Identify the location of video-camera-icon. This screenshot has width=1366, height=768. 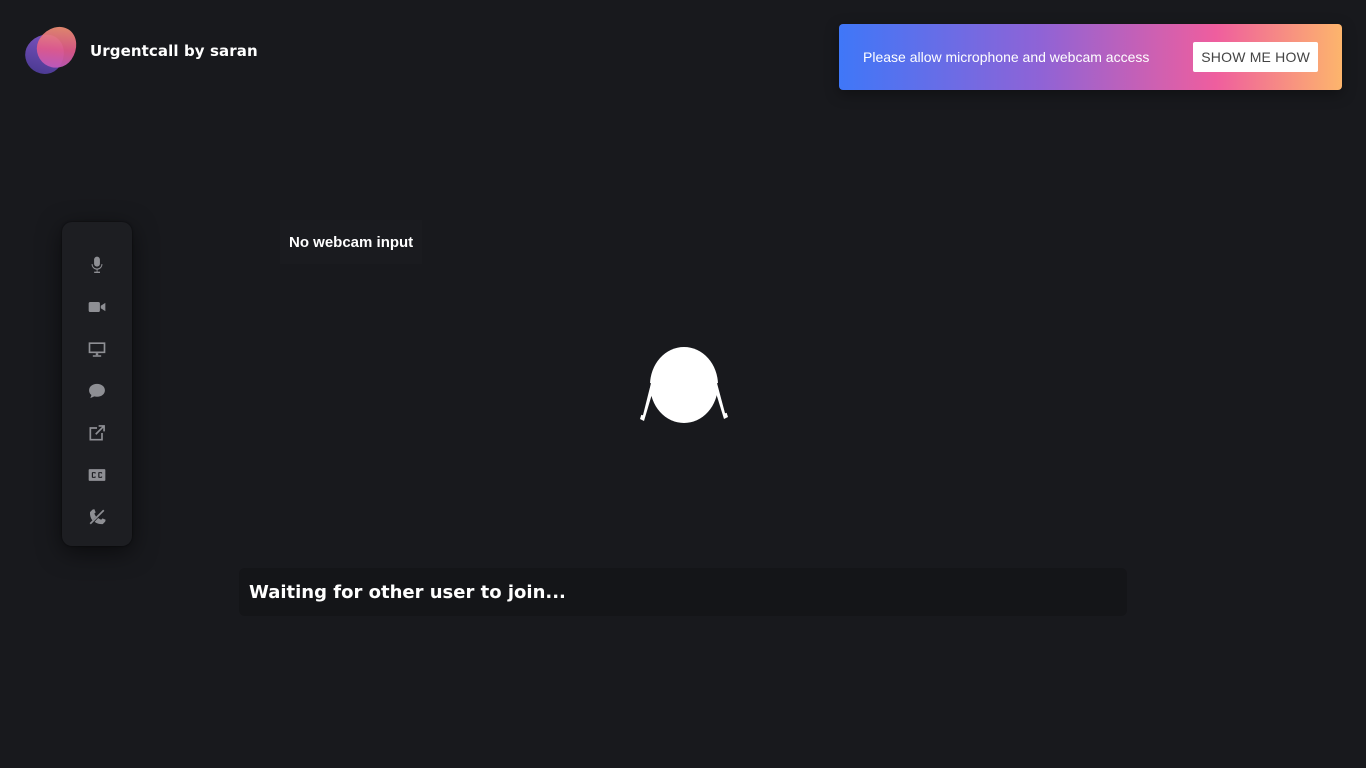
(97, 307).